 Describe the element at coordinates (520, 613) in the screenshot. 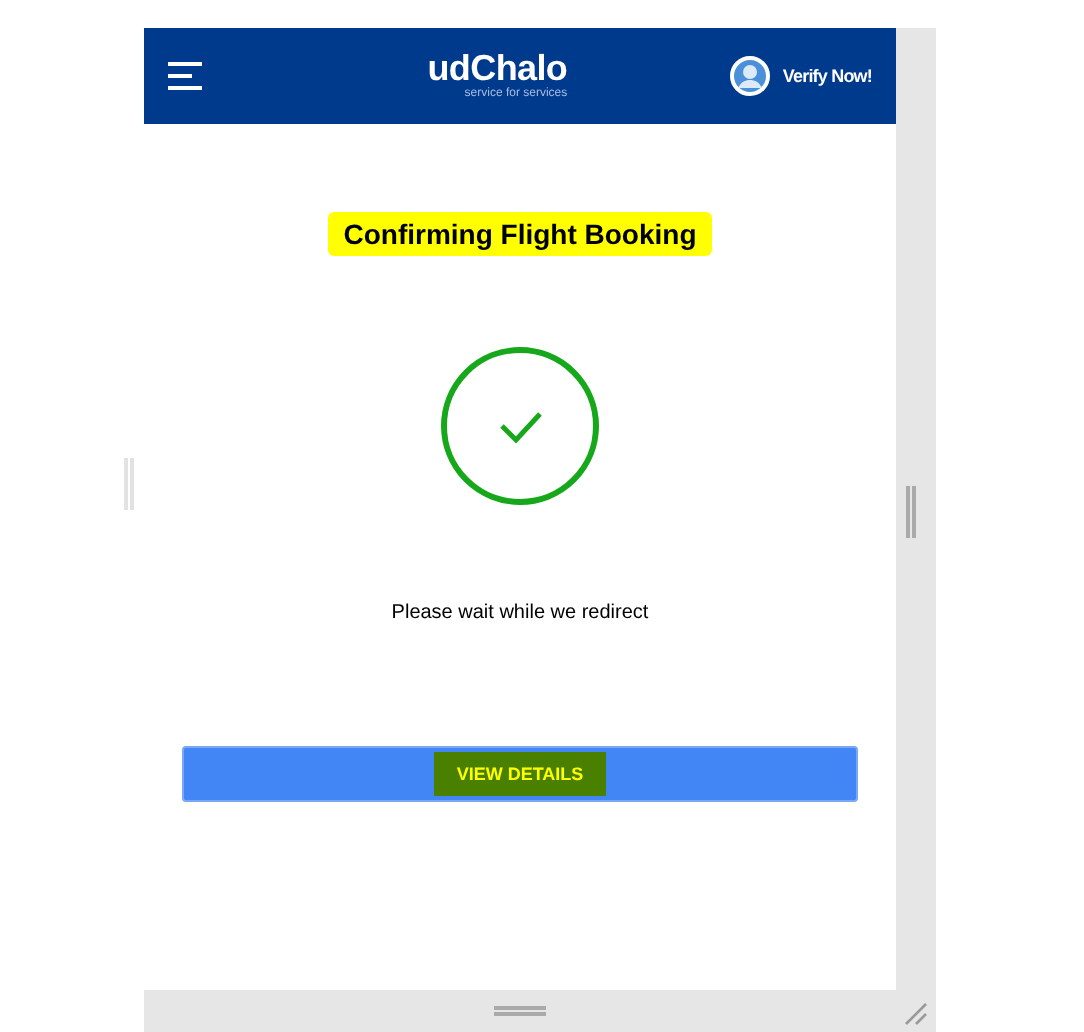

I see `redirect-message: Please wait while we redirect` at that location.